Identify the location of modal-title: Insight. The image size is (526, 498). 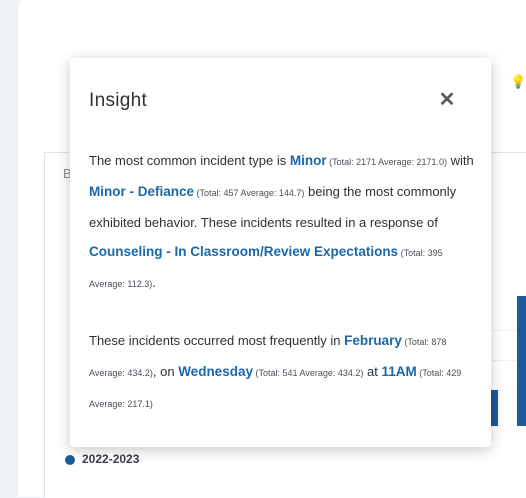
(118, 100).